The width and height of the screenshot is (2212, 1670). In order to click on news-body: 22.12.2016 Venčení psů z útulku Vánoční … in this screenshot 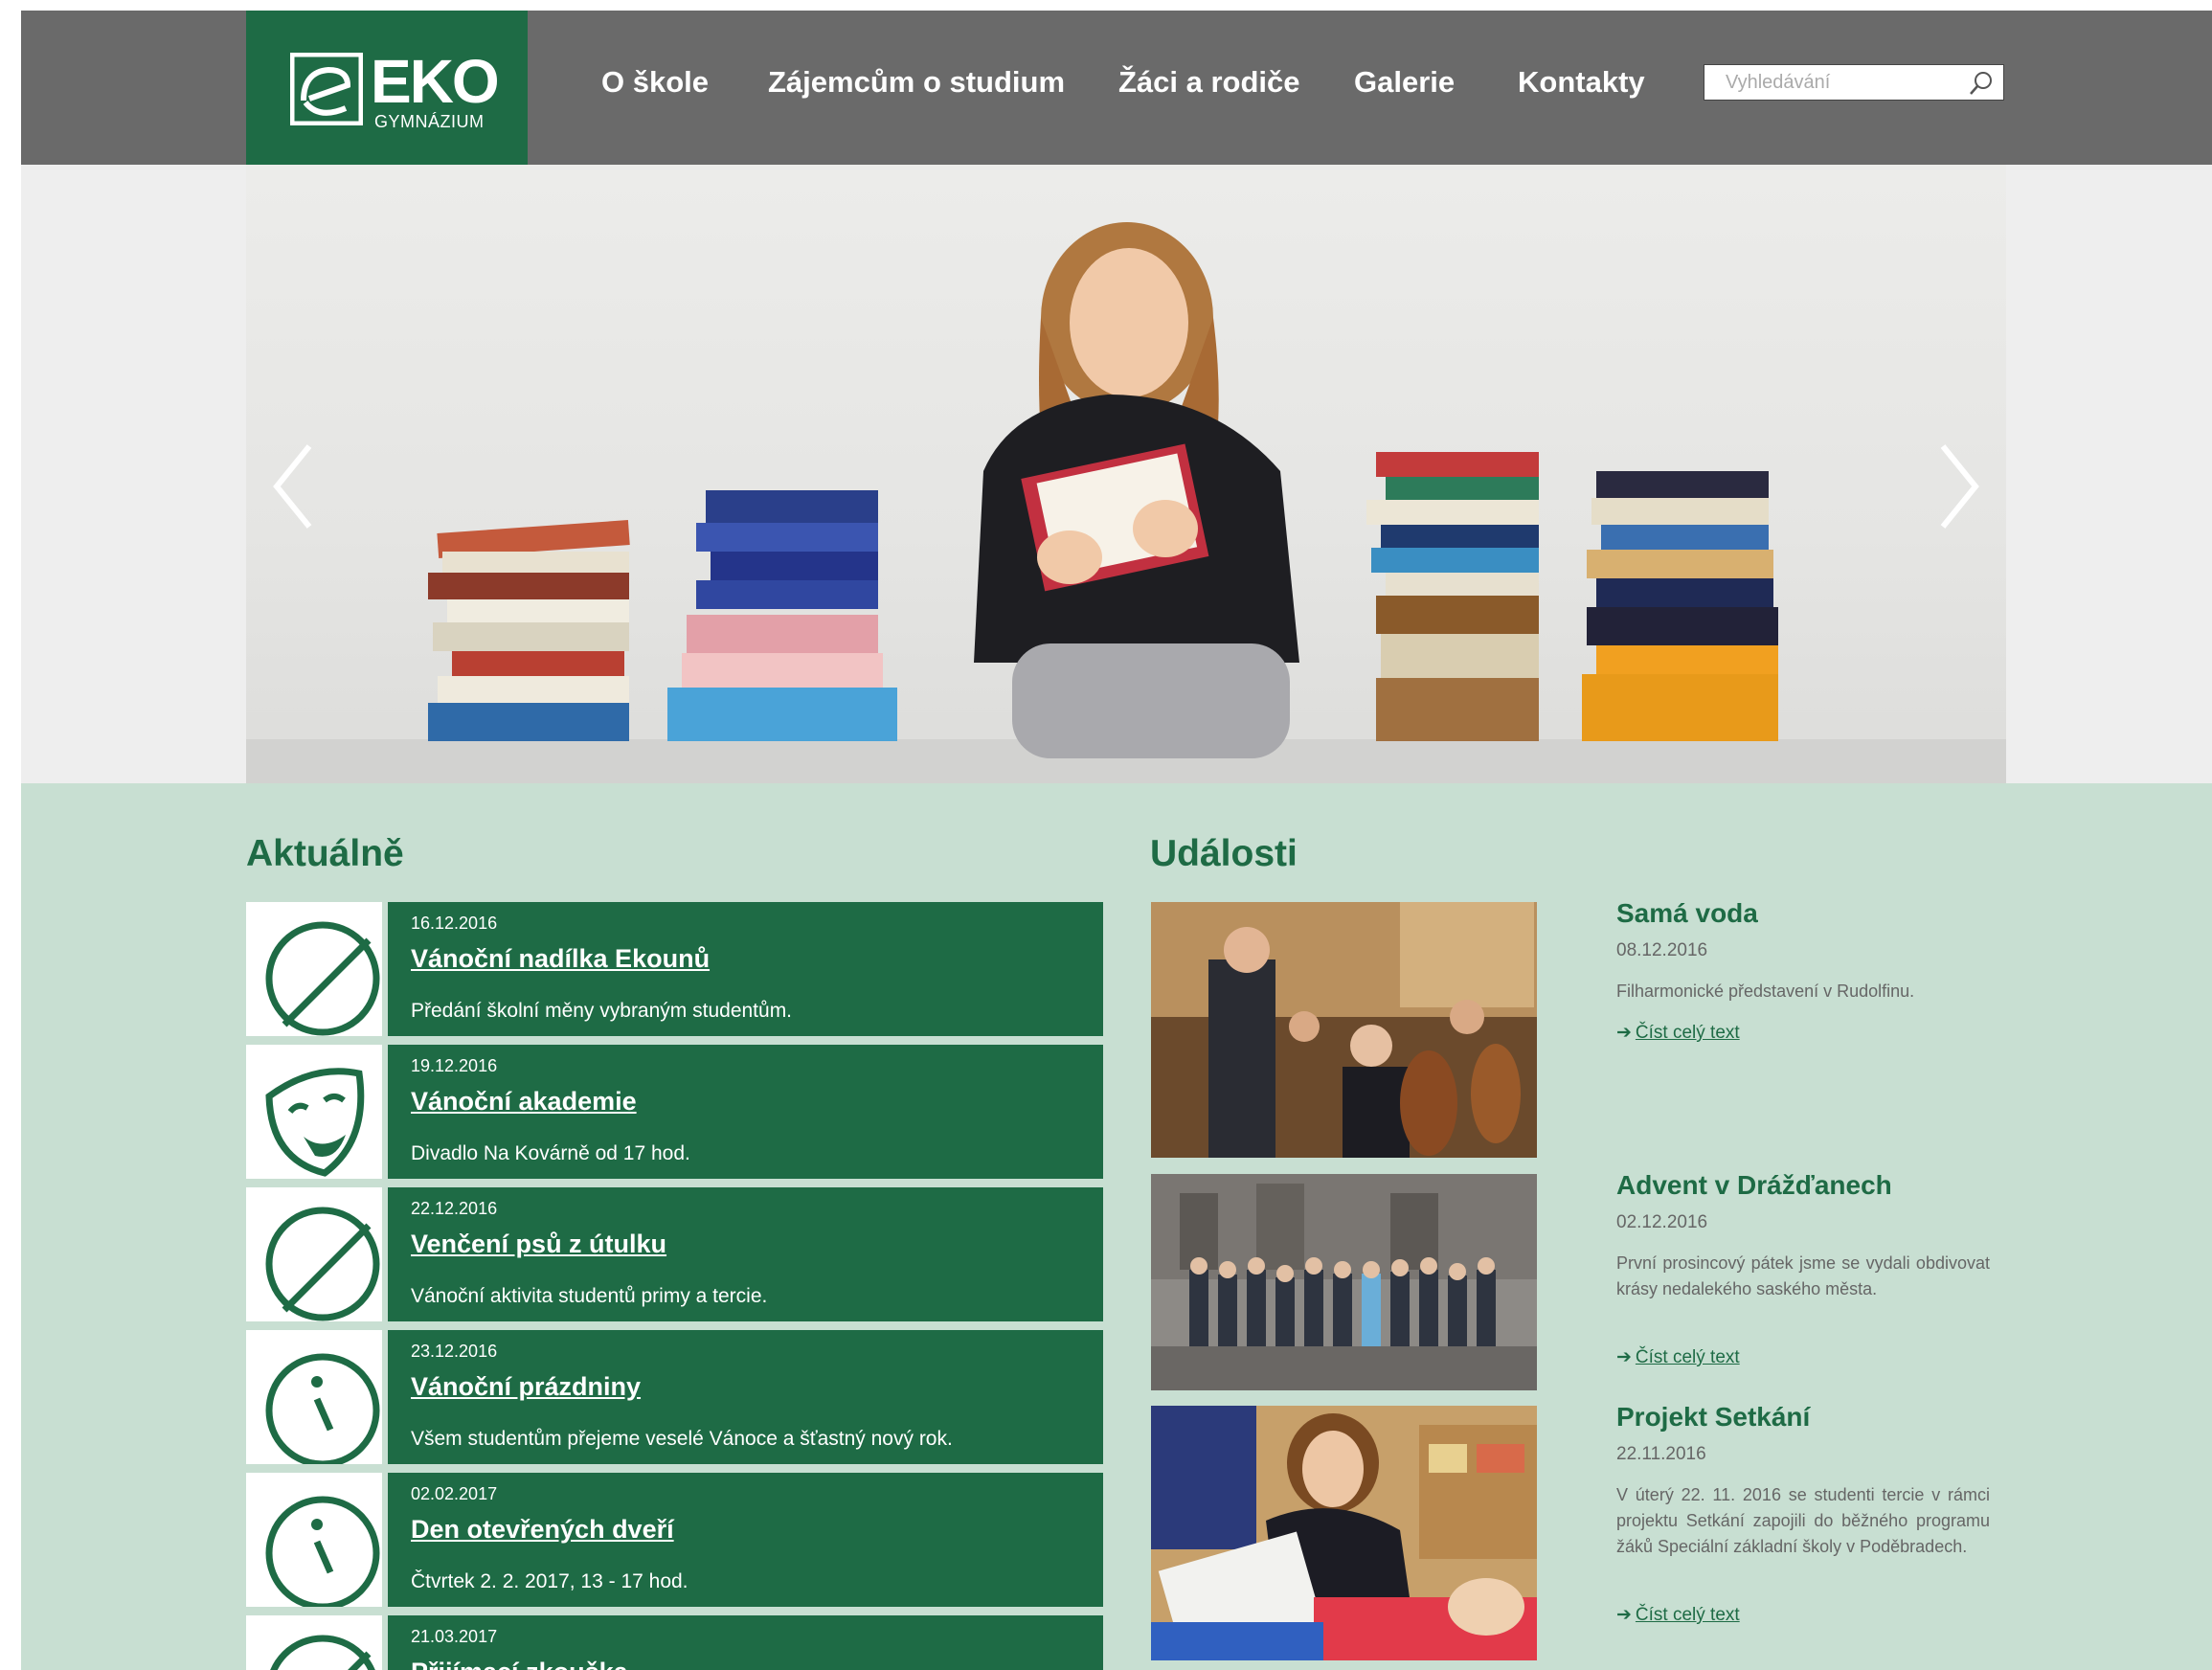, I will do `click(745, 1254)`.